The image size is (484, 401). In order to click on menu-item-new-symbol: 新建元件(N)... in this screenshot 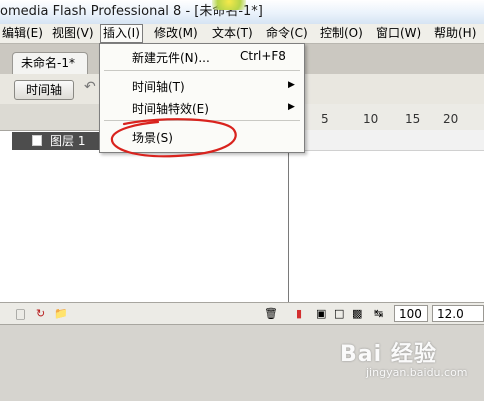, I will do `click(171, 57)`.